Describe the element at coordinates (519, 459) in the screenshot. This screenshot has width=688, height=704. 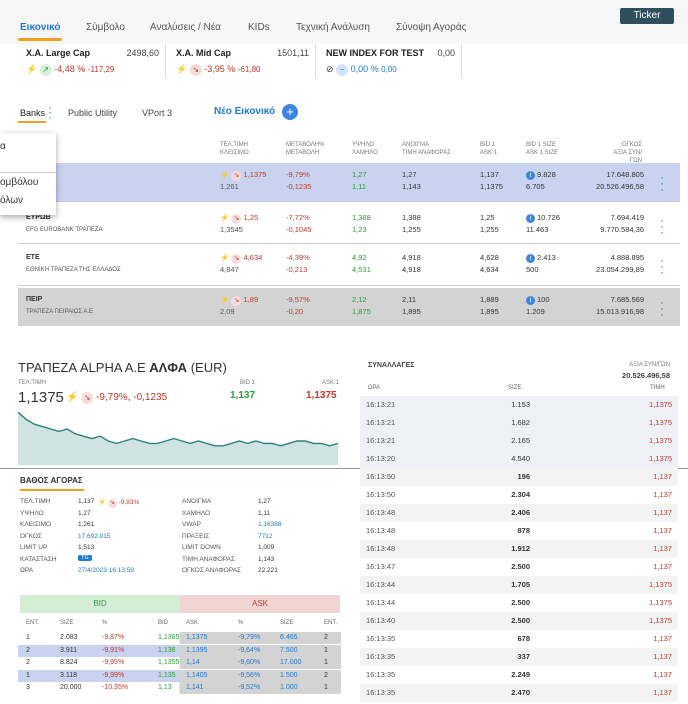
I see `trade-row: 16:13:20 4.540 1,1375` at that location.